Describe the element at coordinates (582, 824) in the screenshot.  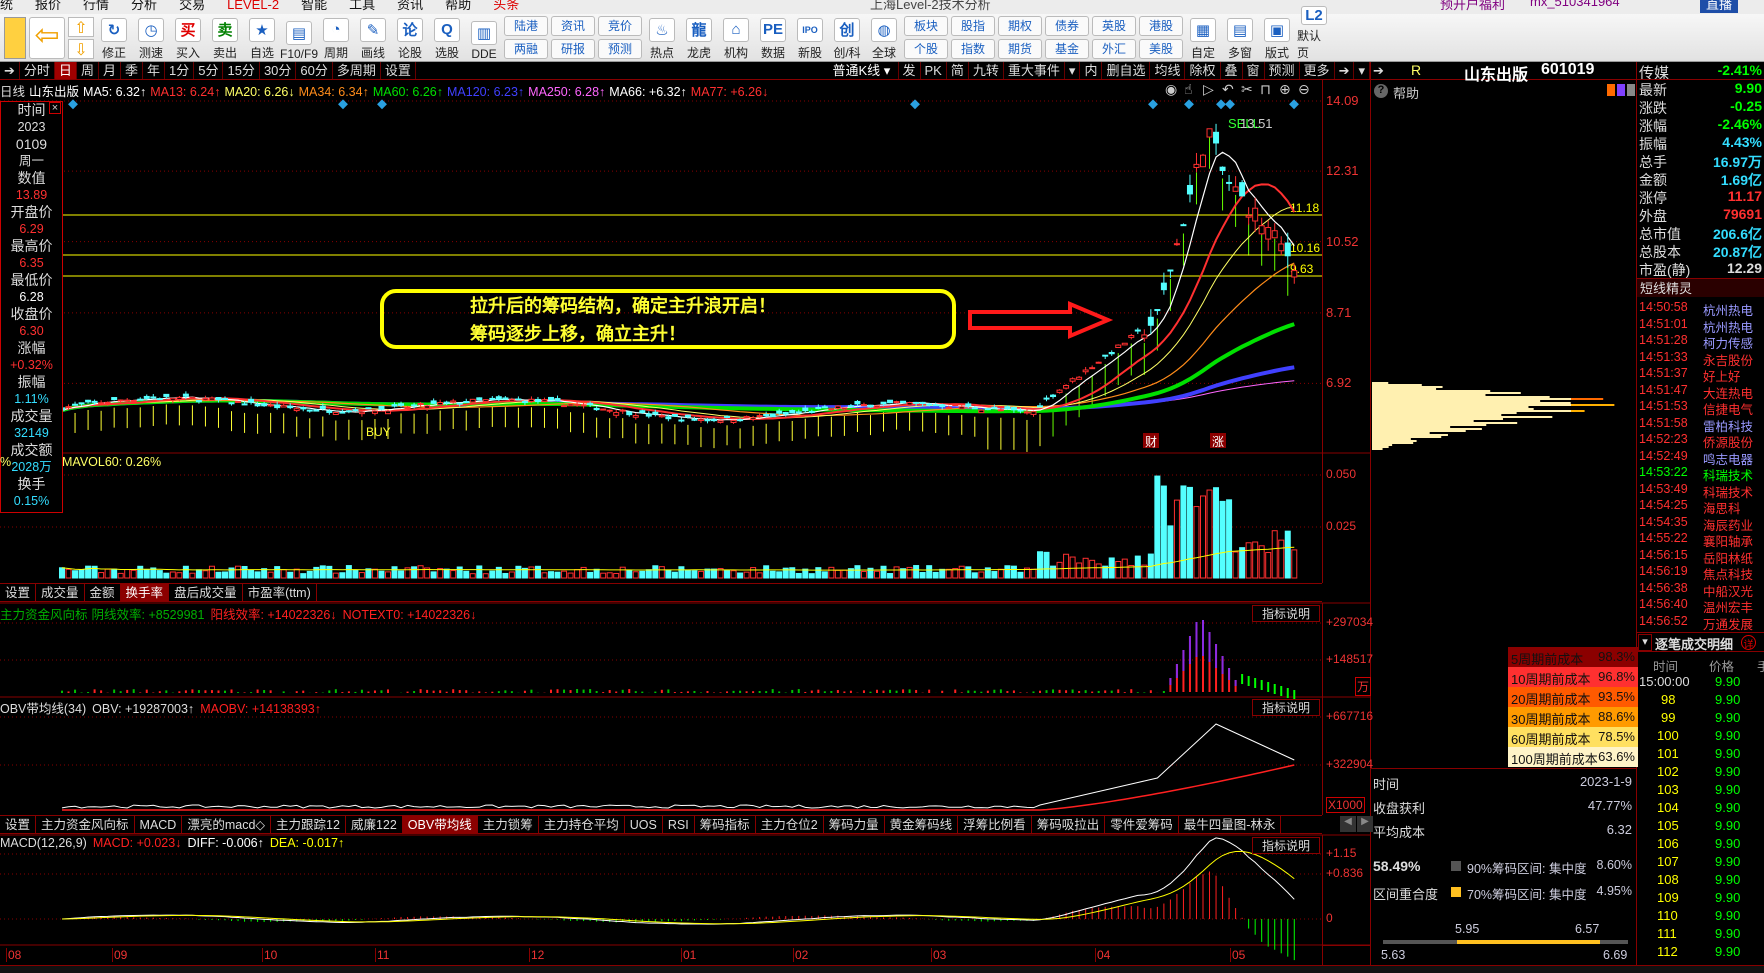
I see `tab-8: 主力持仓平均` at that location.